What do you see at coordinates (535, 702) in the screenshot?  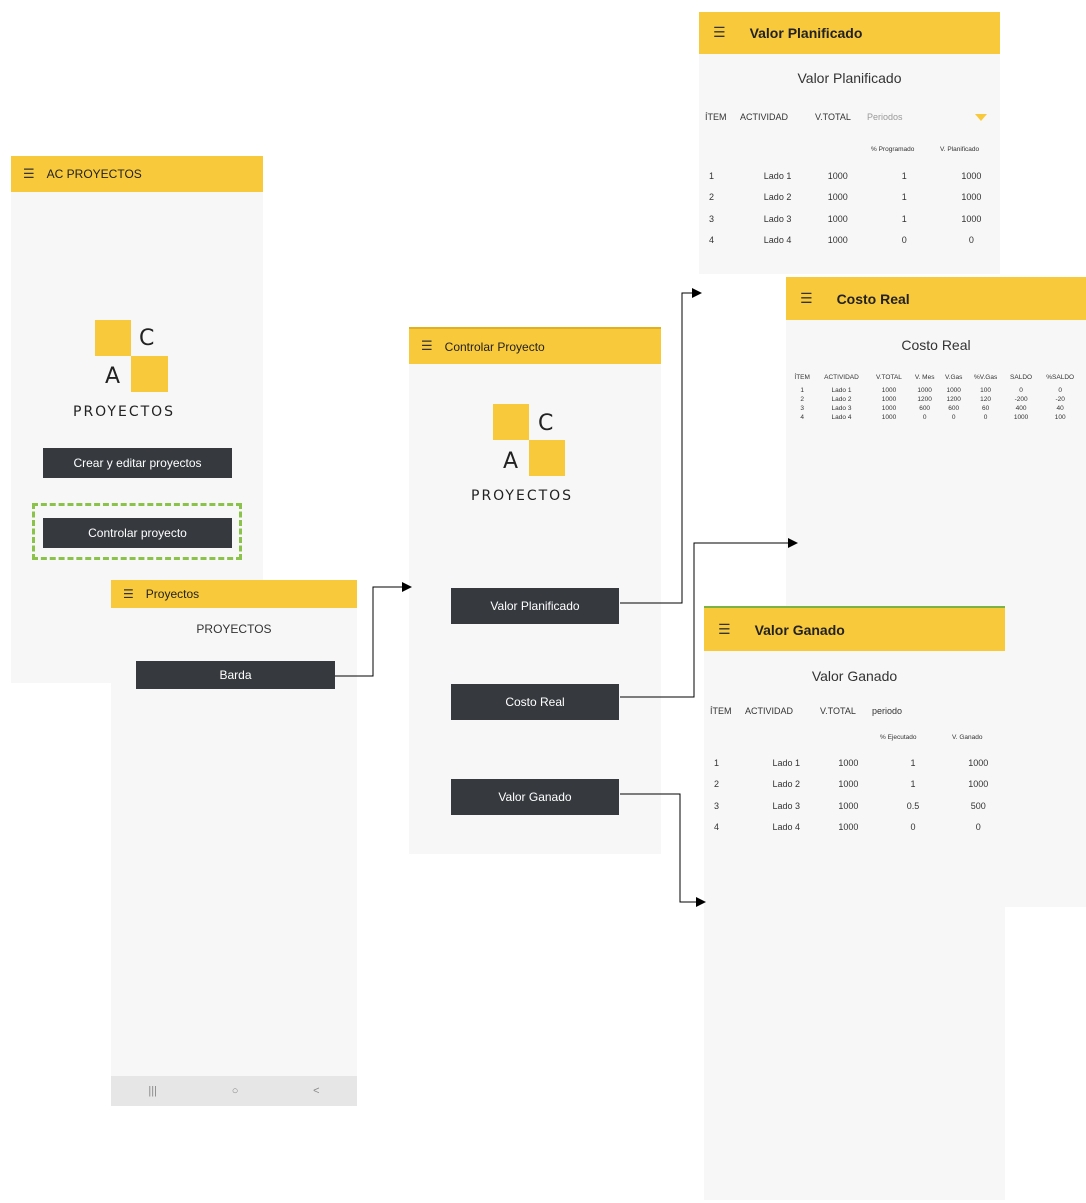 I see `actual-cost-button: Costo Real` at bounding box center [535, 702].